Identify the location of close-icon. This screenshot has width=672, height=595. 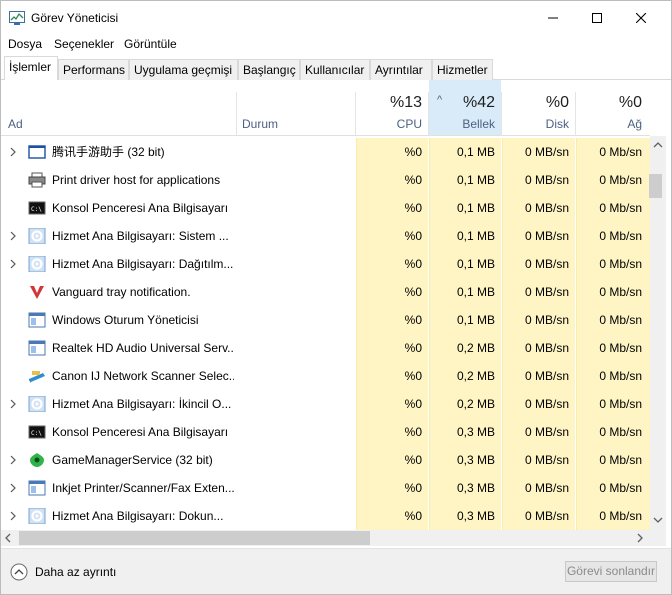
(641, 18).